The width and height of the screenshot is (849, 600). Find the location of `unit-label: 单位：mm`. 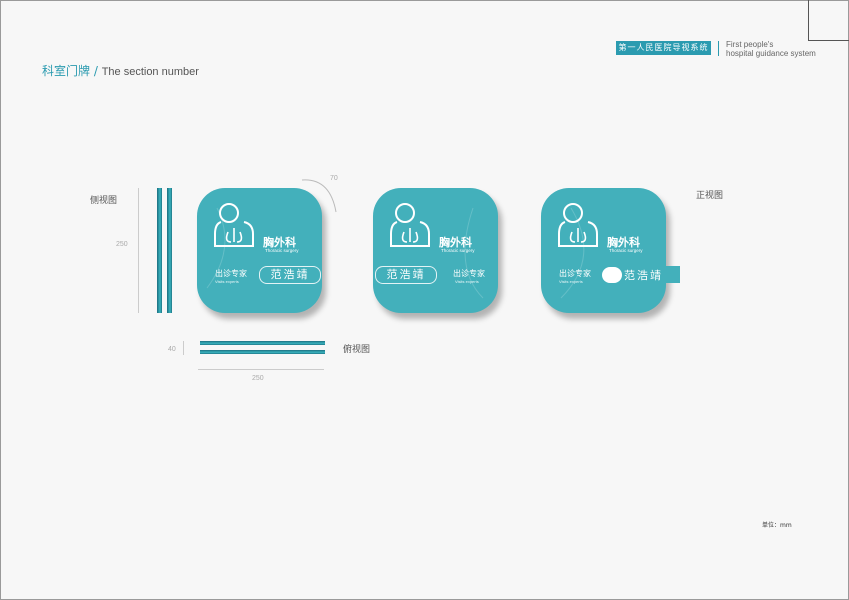

unit-label: 单位：mm is located at coordinates (777, 525).